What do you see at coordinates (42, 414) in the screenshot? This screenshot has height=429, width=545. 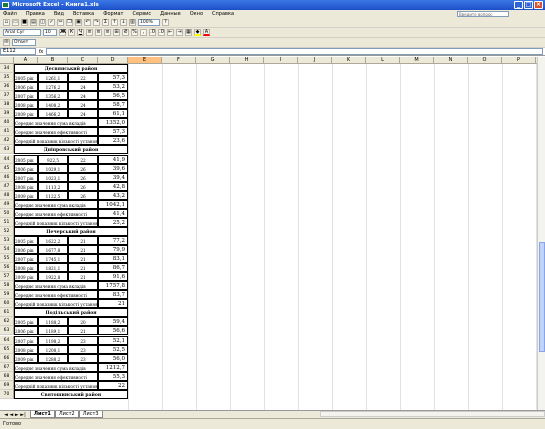 I see `sheet-tab-1: Лист1` at bounding box center [42, 414].